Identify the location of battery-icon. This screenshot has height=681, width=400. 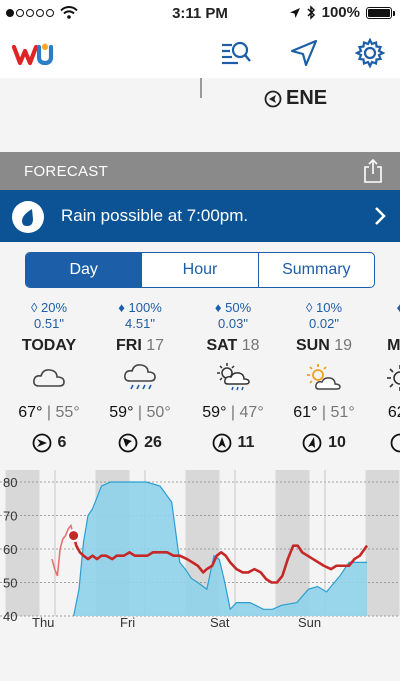
(380, 12).